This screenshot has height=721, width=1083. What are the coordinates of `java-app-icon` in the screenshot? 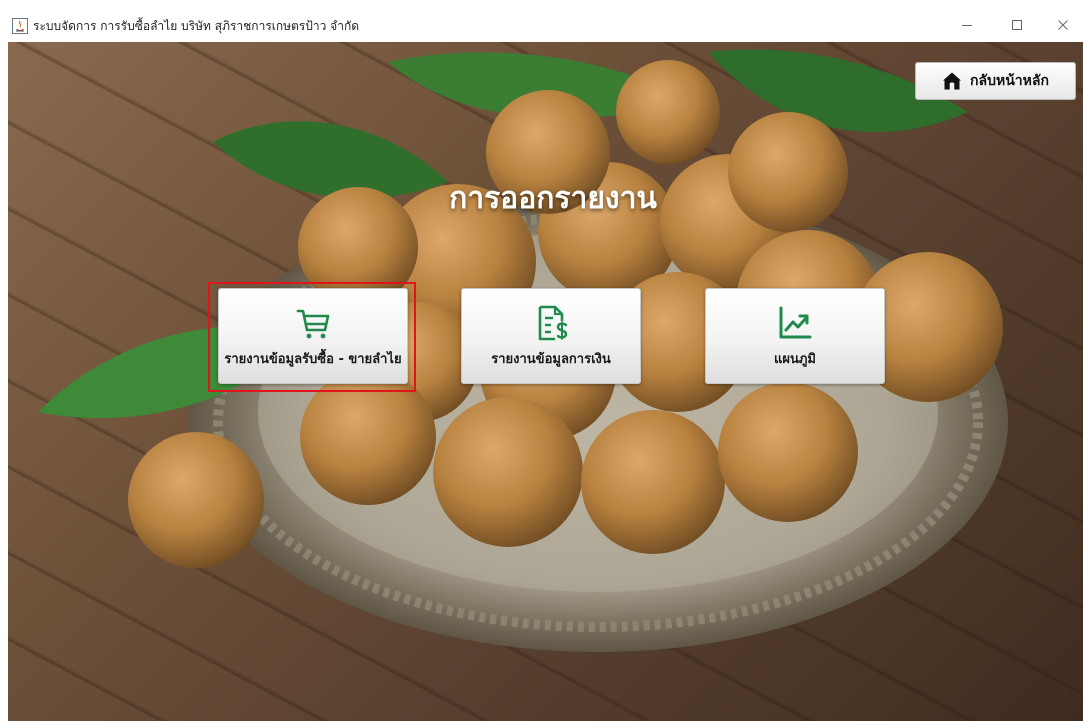 It's located at (20, 26).